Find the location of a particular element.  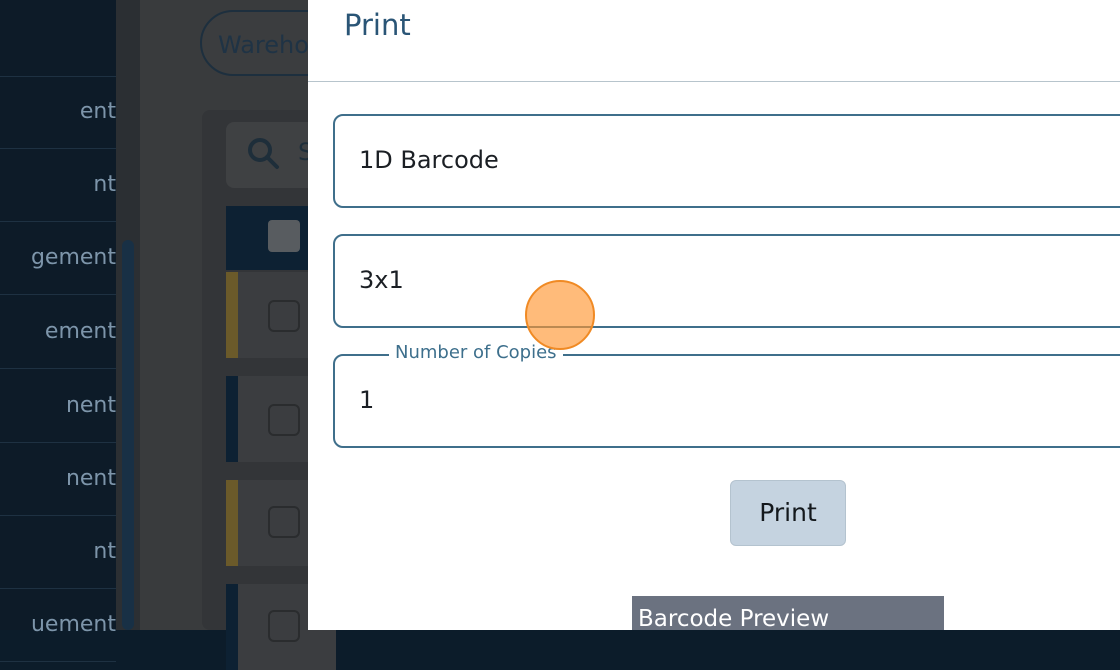

label-size-value: 3x1 is located at coordinates (381, 280).